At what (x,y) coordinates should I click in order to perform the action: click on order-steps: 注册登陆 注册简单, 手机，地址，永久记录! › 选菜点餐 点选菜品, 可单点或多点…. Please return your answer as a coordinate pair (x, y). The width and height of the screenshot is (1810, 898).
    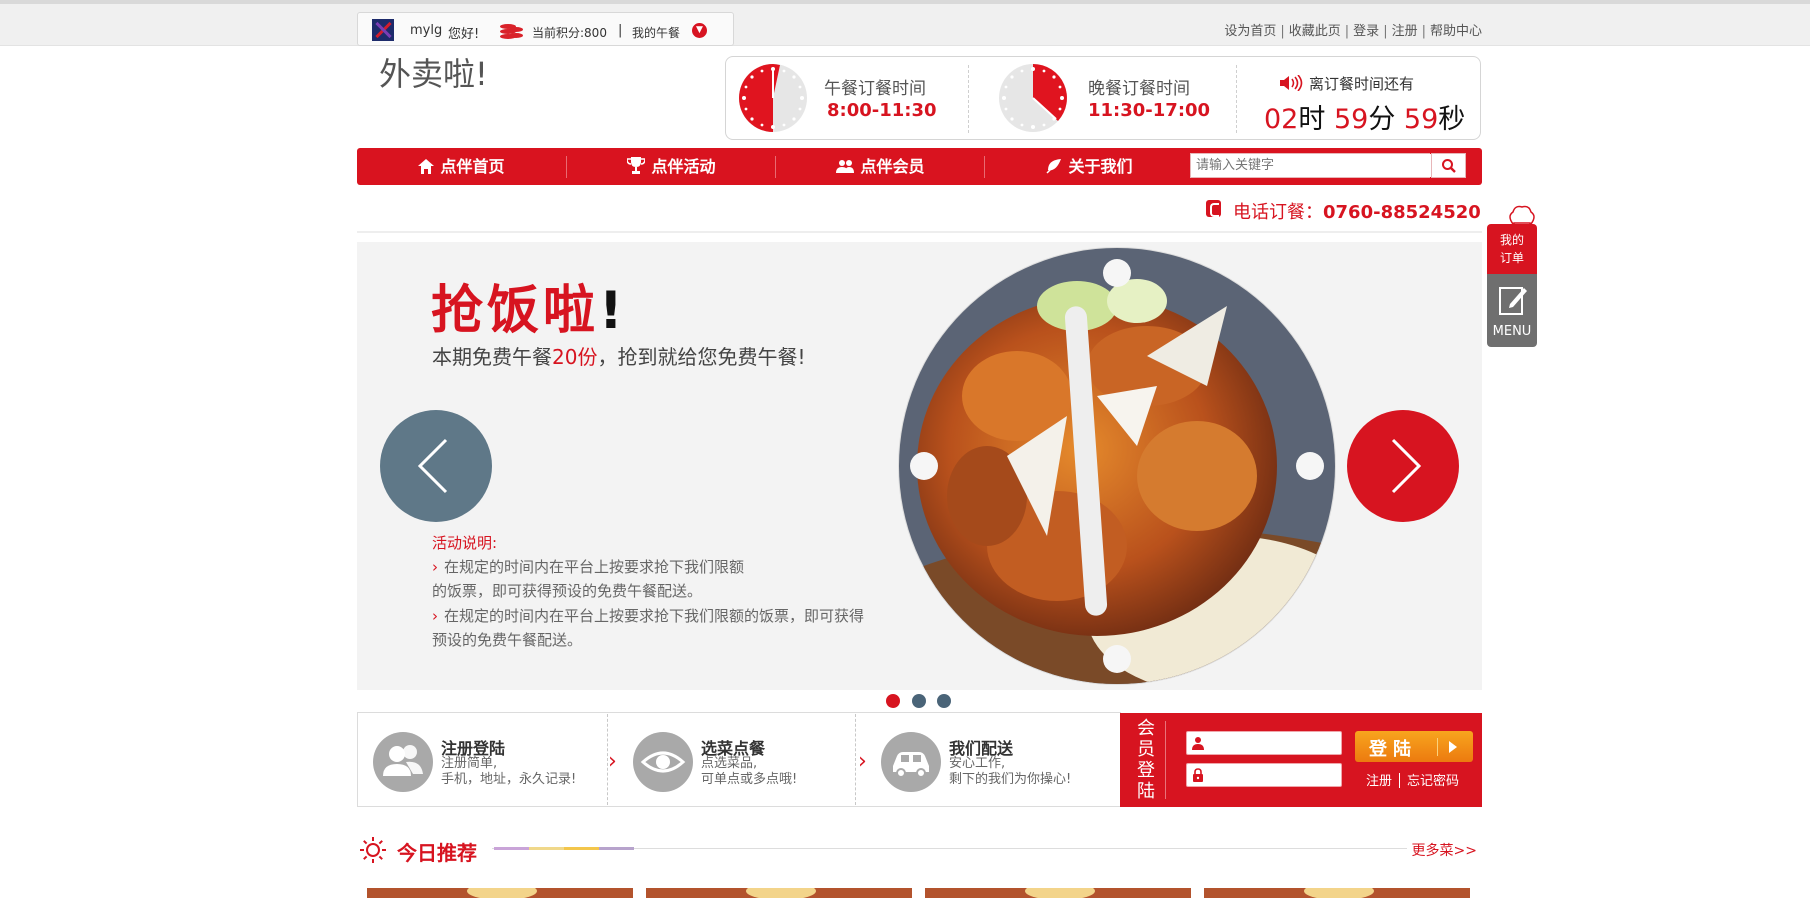
    Looking at the image, I should click on (739, 759).